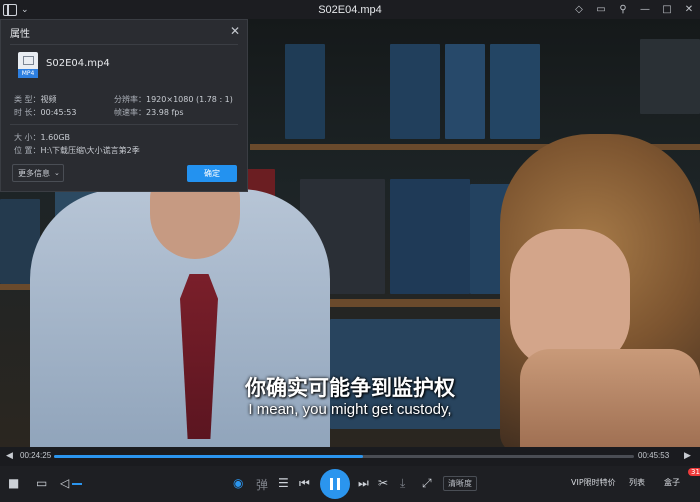 This screenshot has height=502, width=700. I want to click on equalizer-icon: ☰, so click(283, 483).